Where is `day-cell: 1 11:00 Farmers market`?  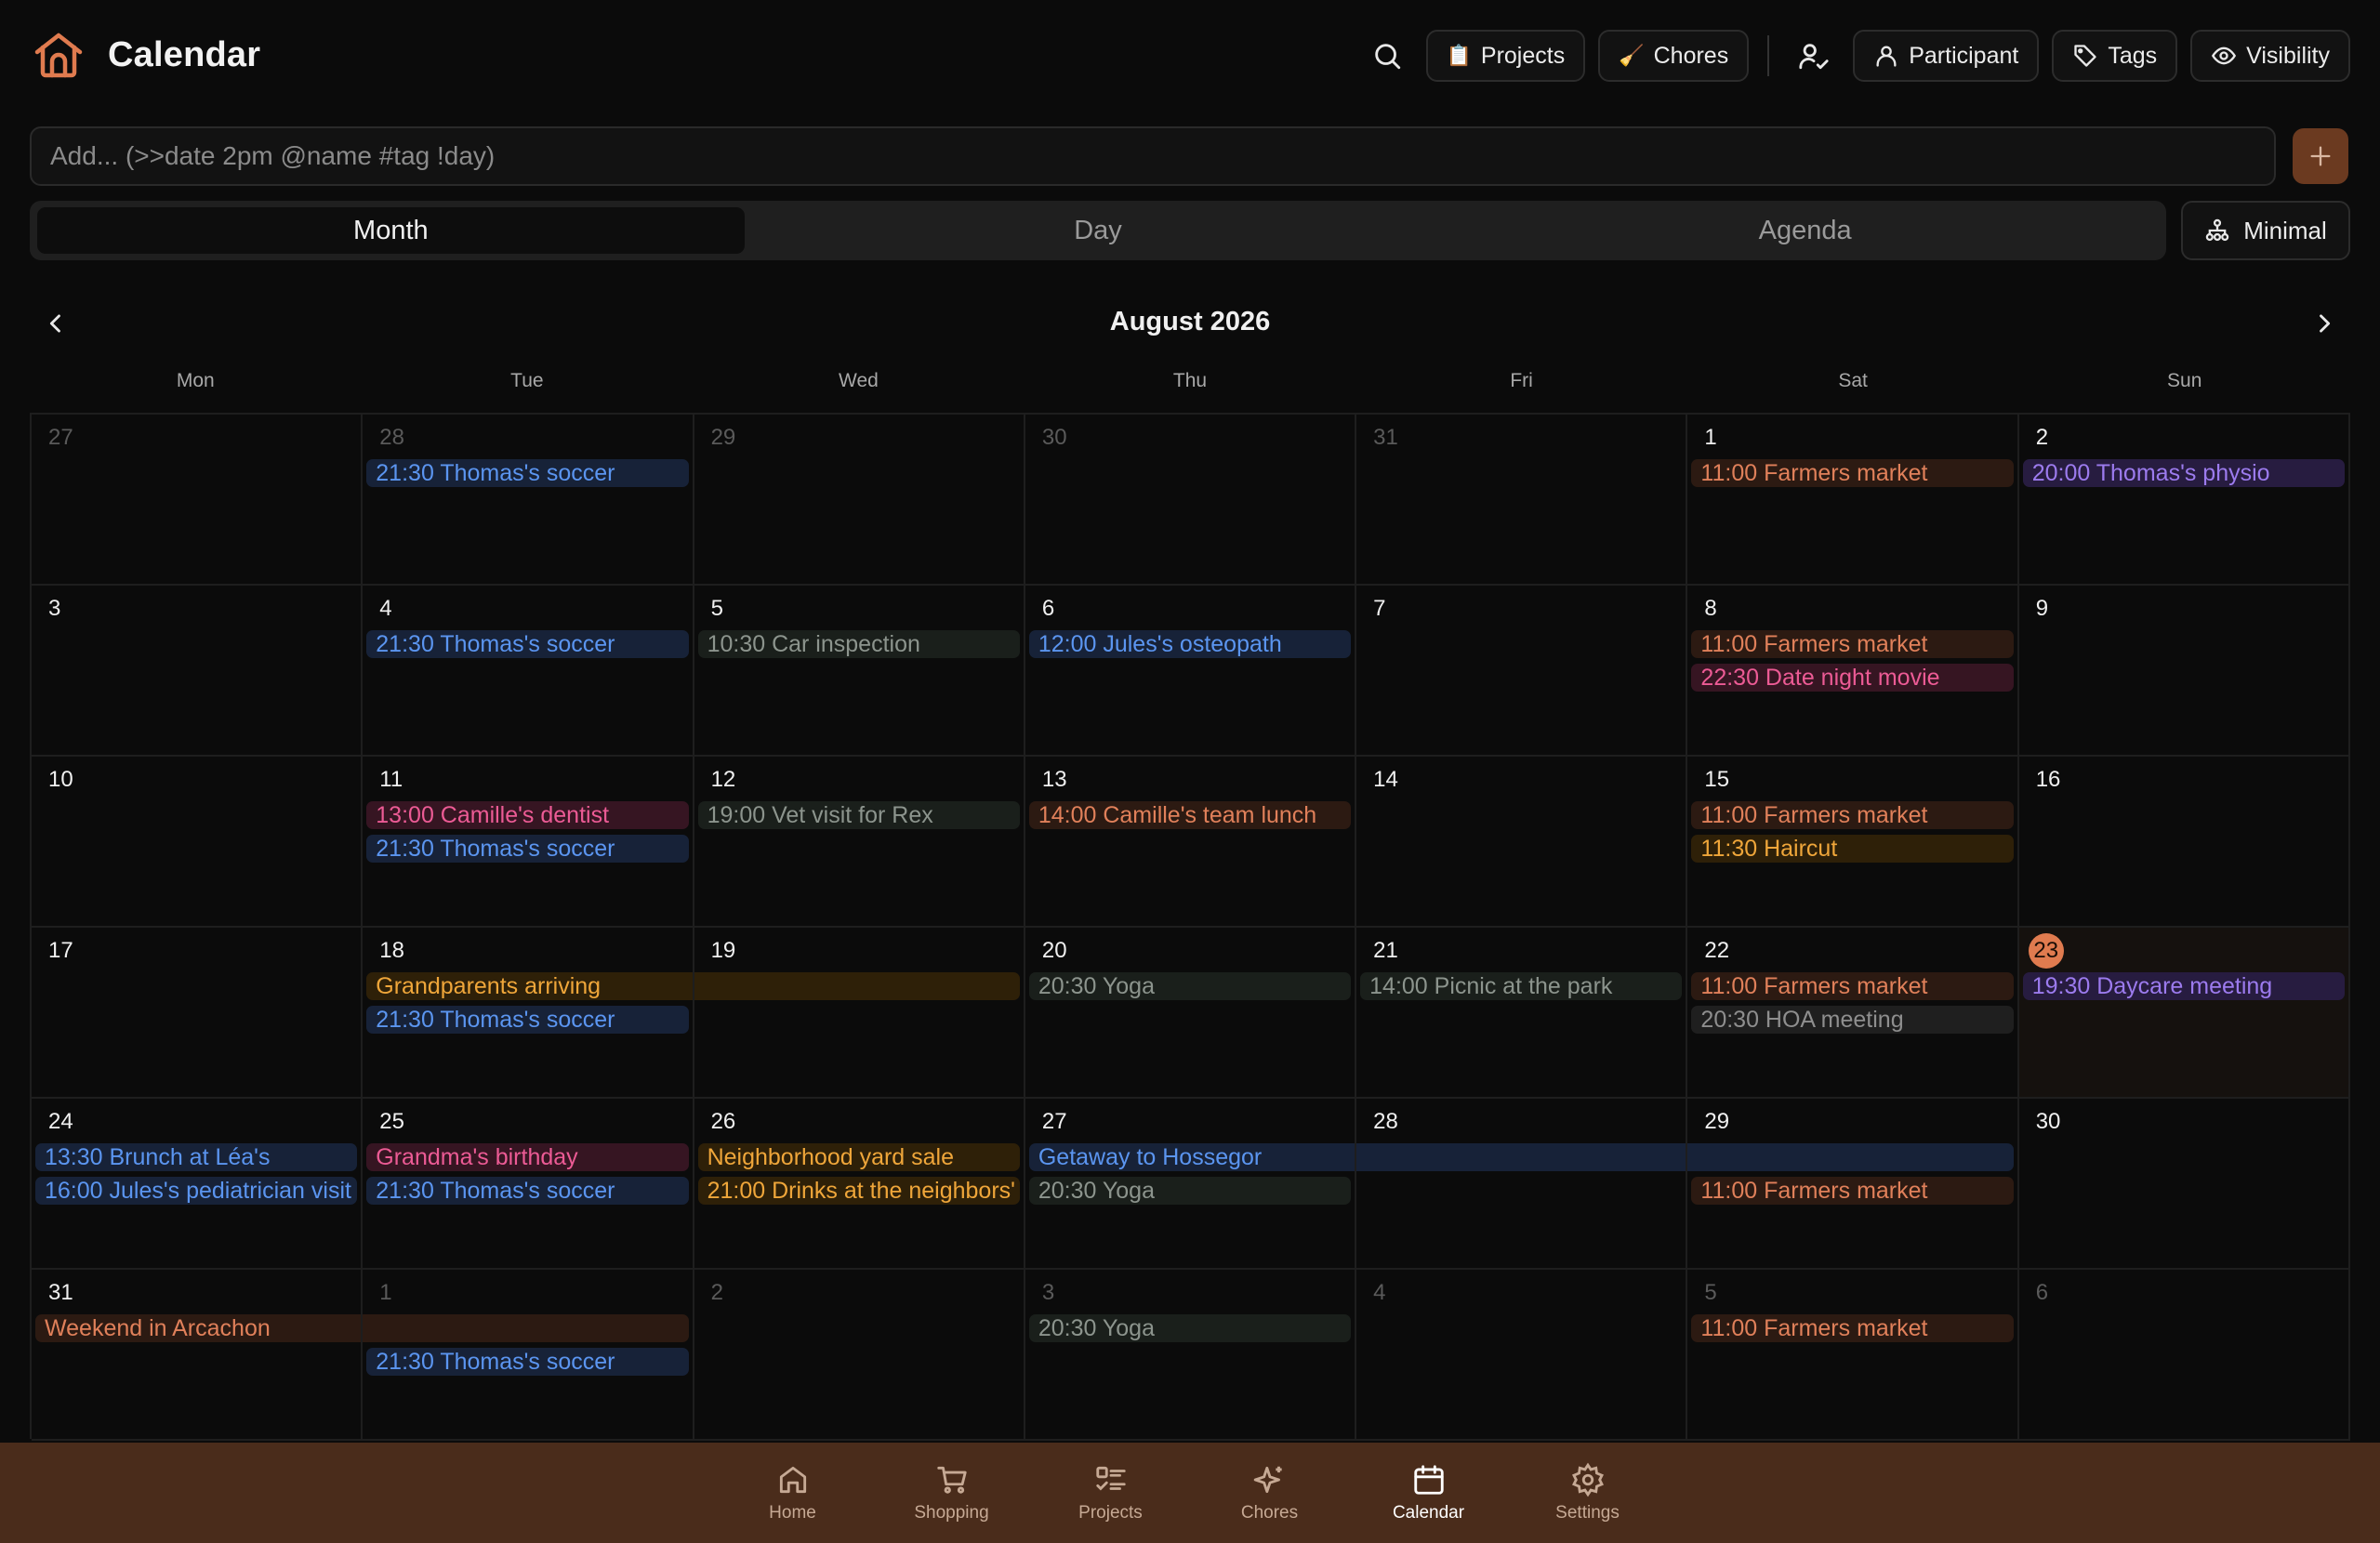
day-cell: 1 11:00 Farmers market is located at coordinates (1853, 500).